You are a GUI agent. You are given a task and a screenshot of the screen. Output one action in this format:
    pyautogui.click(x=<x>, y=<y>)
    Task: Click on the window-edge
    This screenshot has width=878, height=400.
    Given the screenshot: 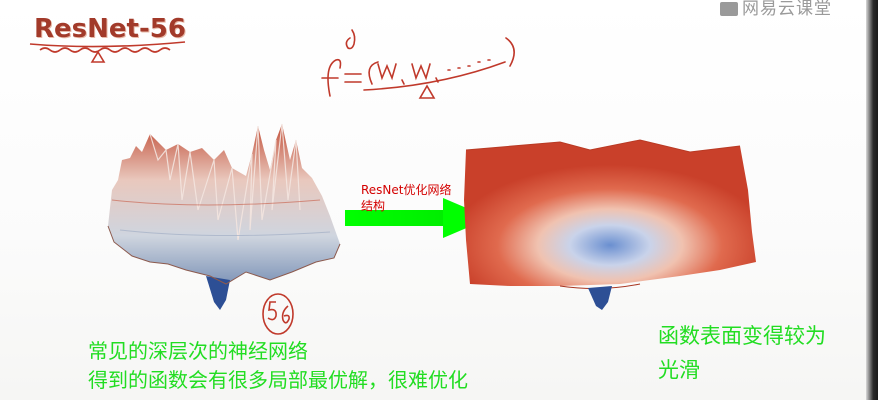 What is the action you would take?
    pyautogui.click(x=872, y=200)
    